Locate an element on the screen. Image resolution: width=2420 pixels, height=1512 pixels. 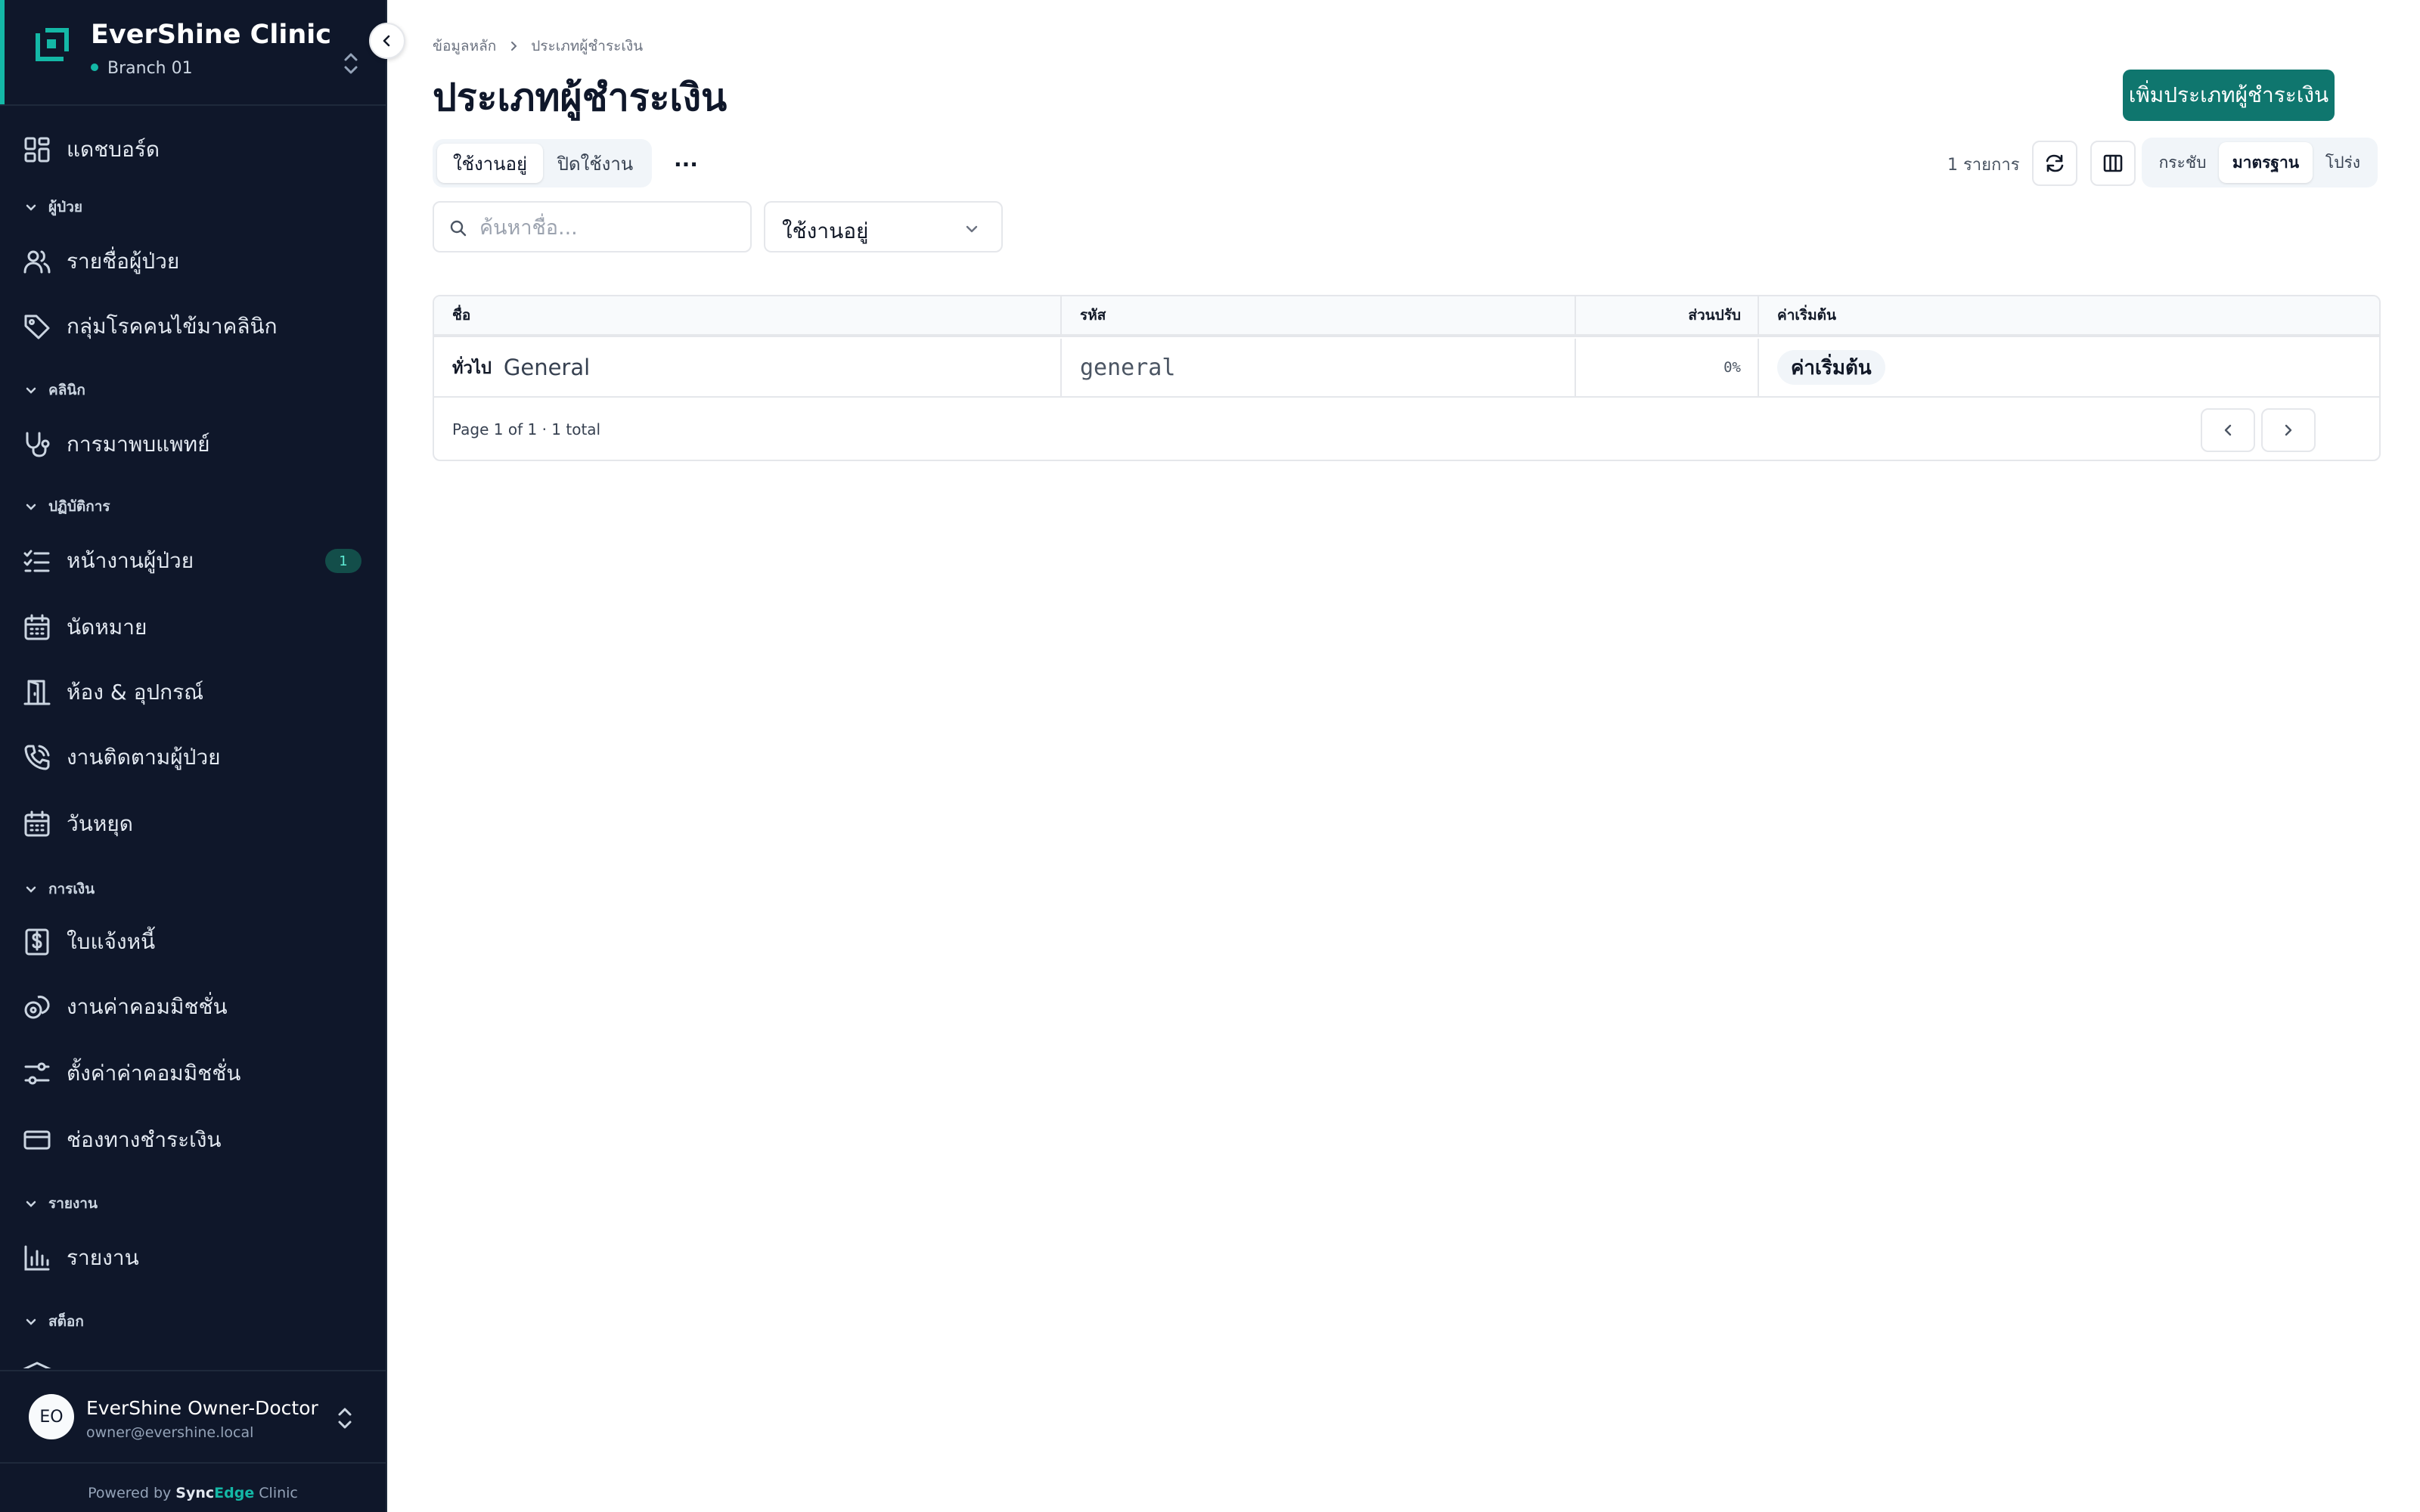
density-standard: มาตรฐาน is located at coordinates (2266, 162).